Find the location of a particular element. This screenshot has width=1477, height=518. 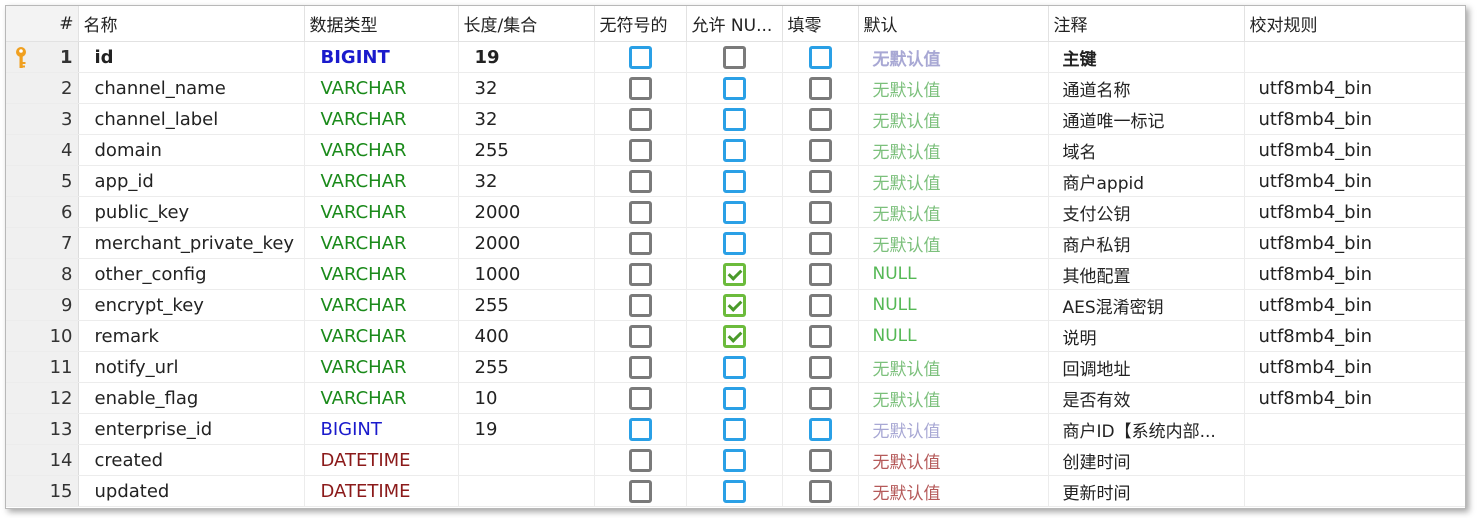

comment-cell: 说明 is located at coordinates (1146, 336).